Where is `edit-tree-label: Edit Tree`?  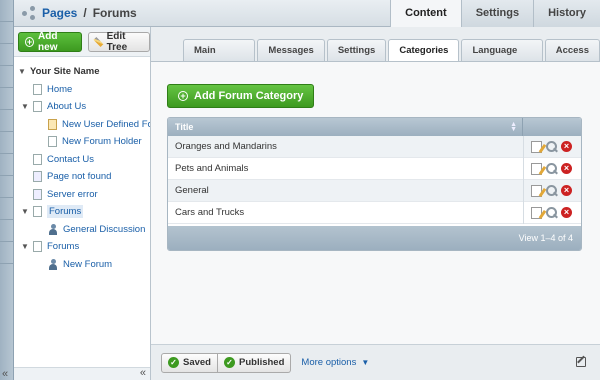 edit-tree-label: Edit Tree is located at coordinates (117, 41).